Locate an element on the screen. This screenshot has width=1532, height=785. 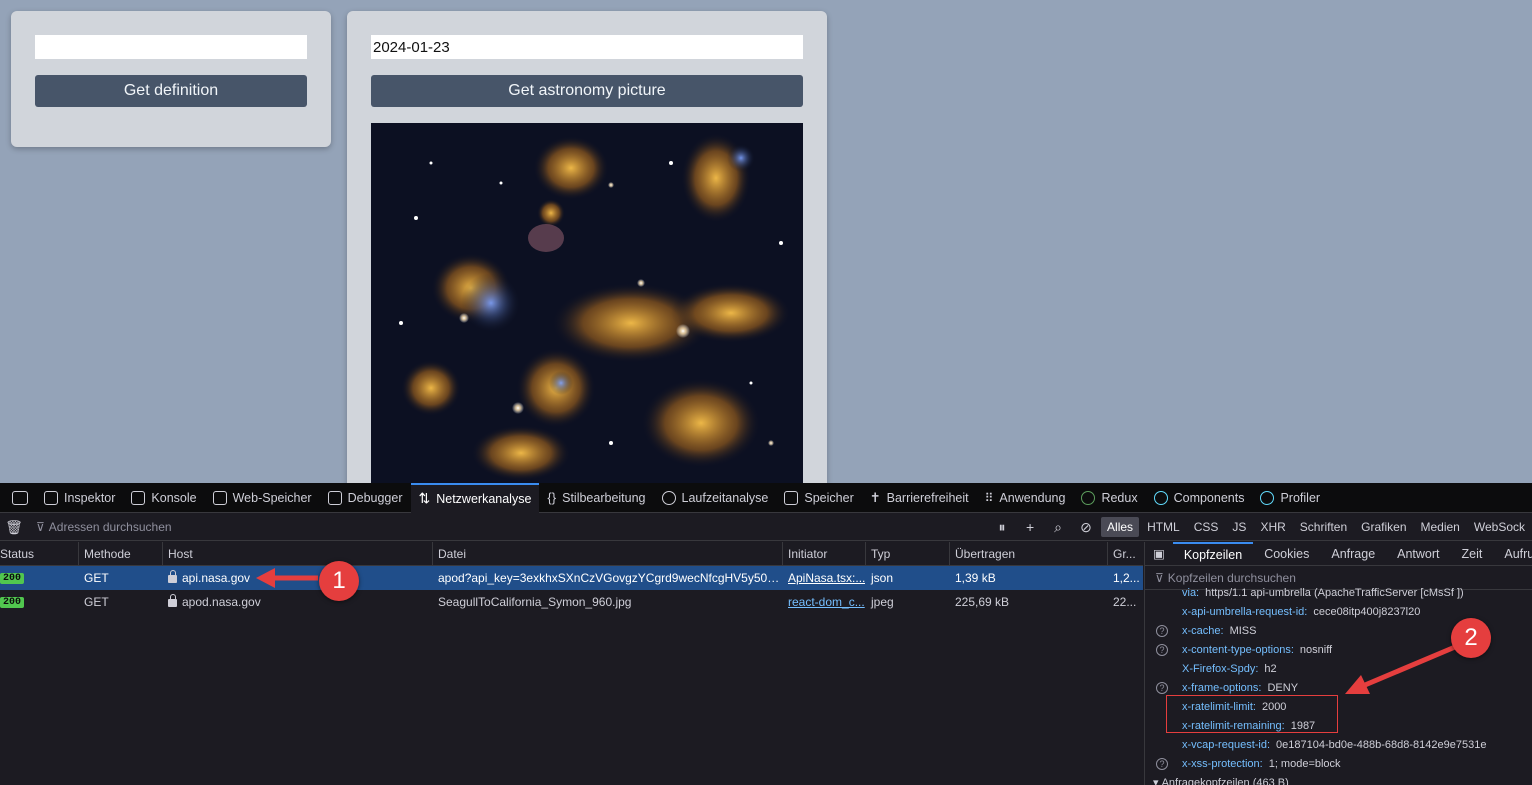
request-host: apod.nasa.gov is located at coordinates (221, 602).